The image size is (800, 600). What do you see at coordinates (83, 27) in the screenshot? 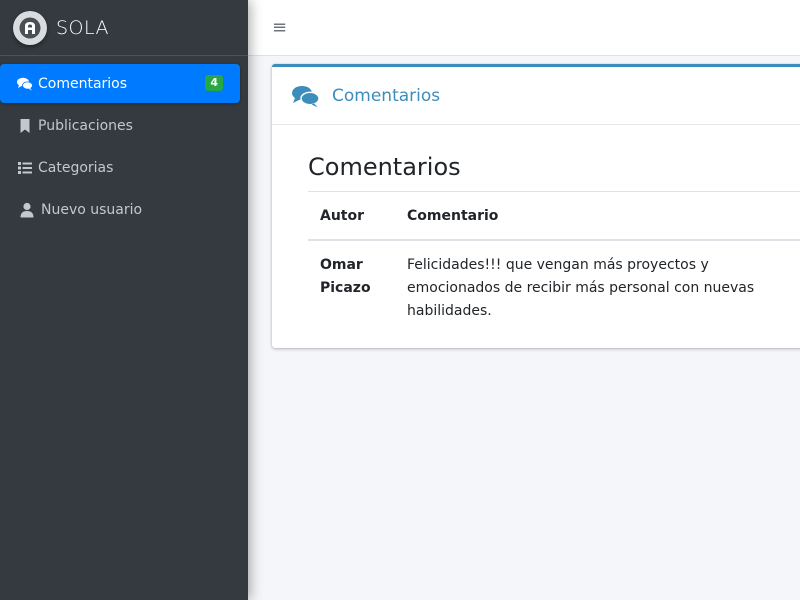
I see `brand-name: SOLA` at bounding box center [83, 27].